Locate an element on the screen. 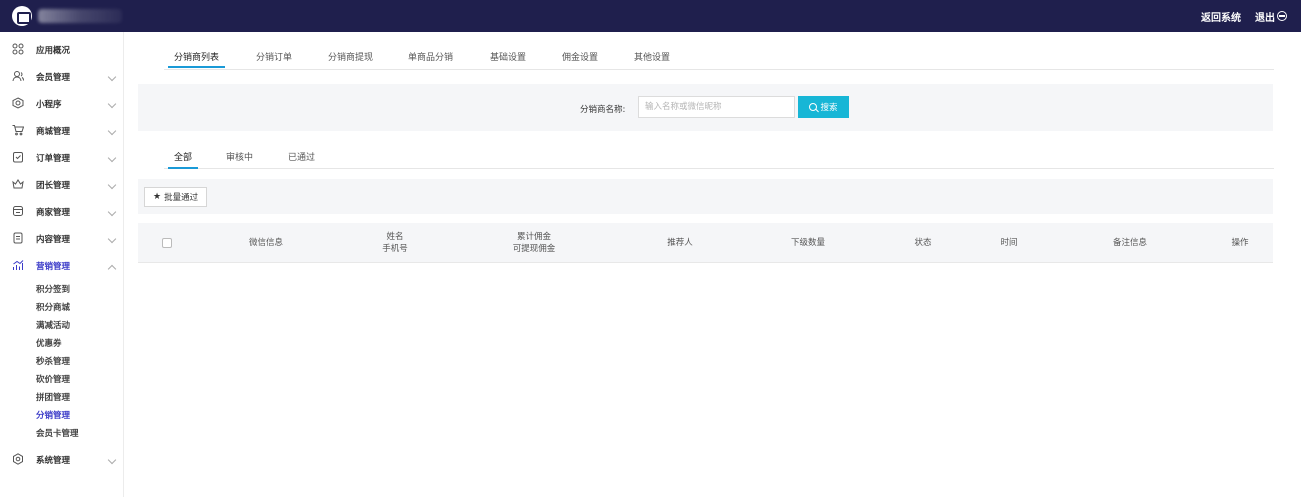  tab-single-product-distribution: 单商品分销 is located at coordinates (430, 56).